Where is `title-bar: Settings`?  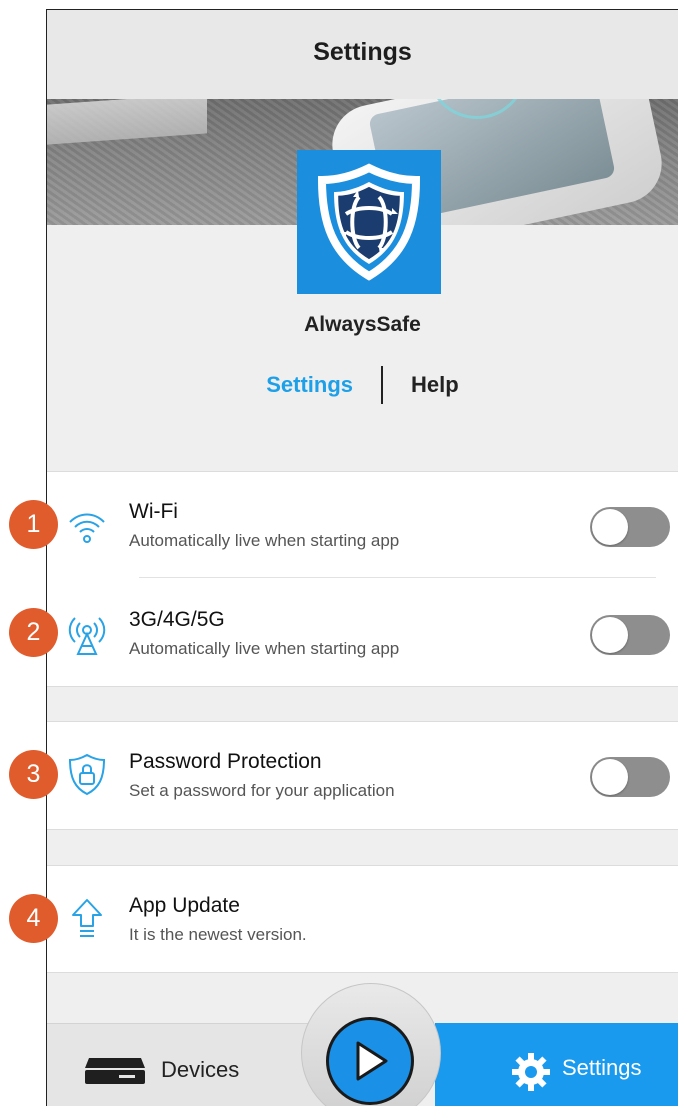 title-bar: Settings is located at coordinates (362, 55).